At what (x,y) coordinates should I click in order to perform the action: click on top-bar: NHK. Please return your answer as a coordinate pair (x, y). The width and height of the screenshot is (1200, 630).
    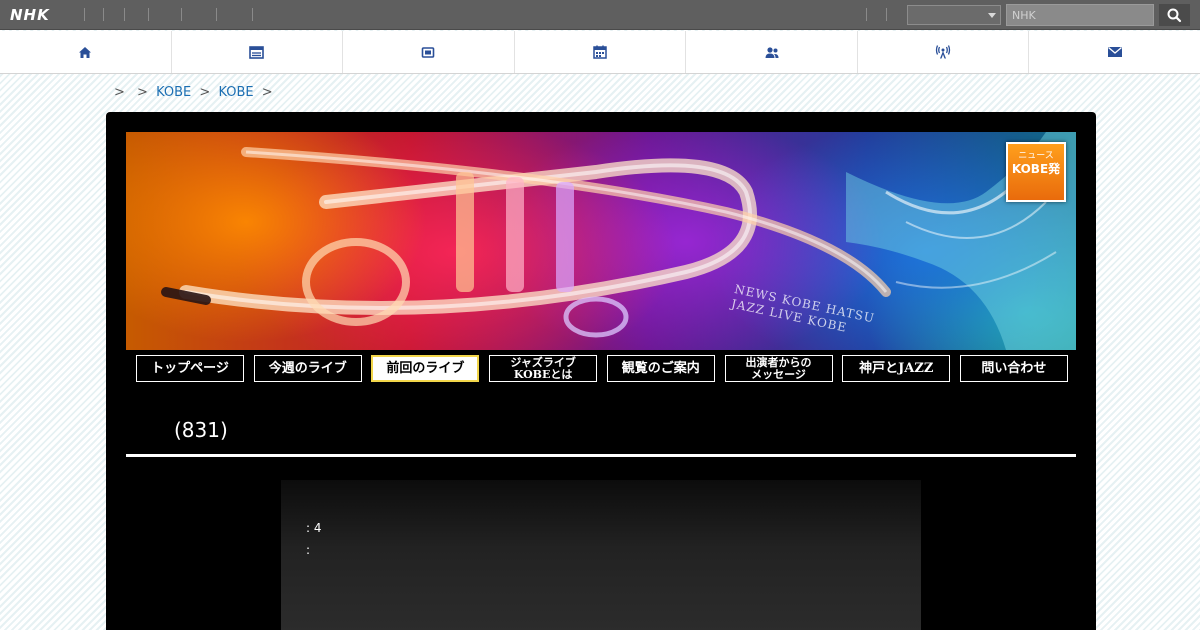
    Looking at the image, I should click on (600, 15).